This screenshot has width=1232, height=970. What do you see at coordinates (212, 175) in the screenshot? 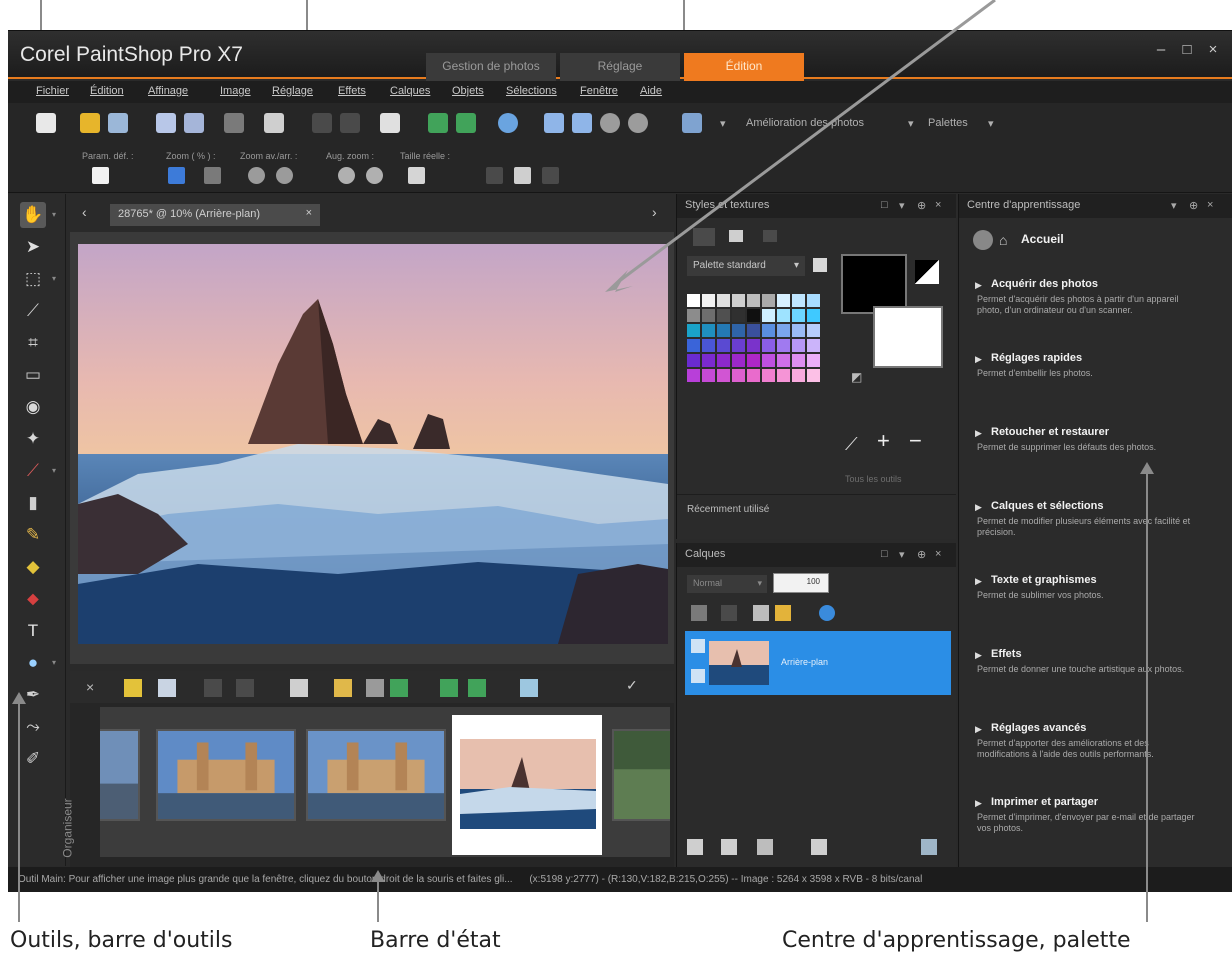
I see `zoom-spinner-icon` at bounding box center [212, 175].